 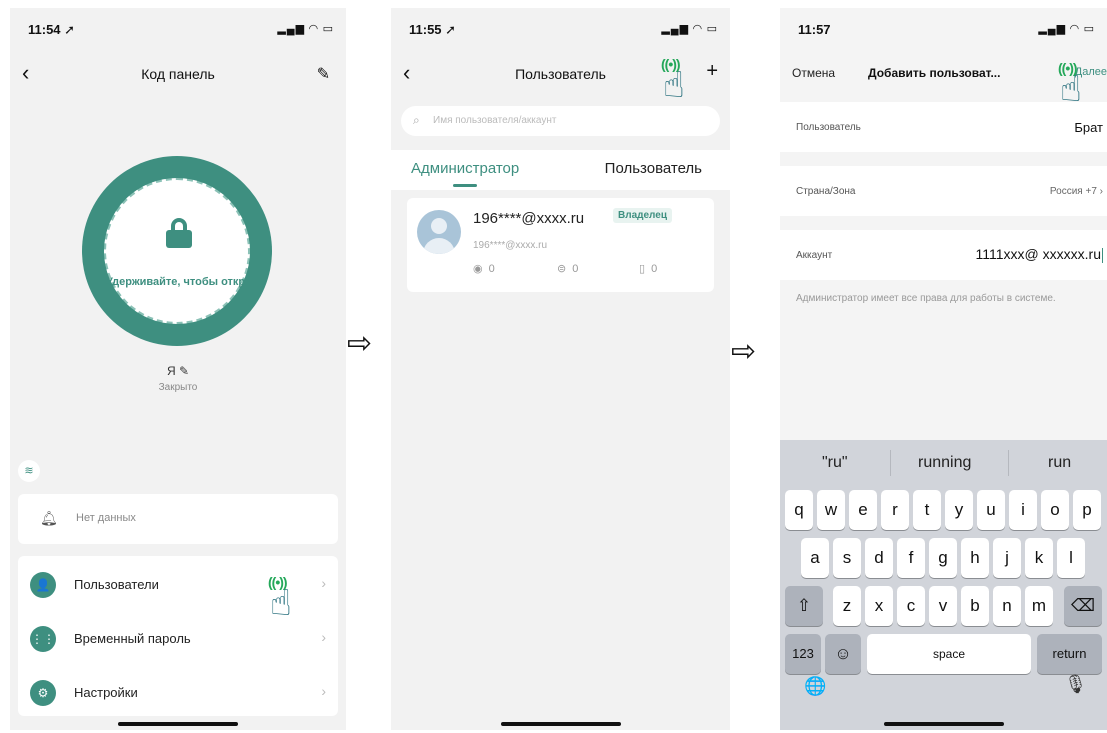 I want to click on unlock-ring-inner: Удерживайте, чтобы открыть, so click(x=177, y=251).